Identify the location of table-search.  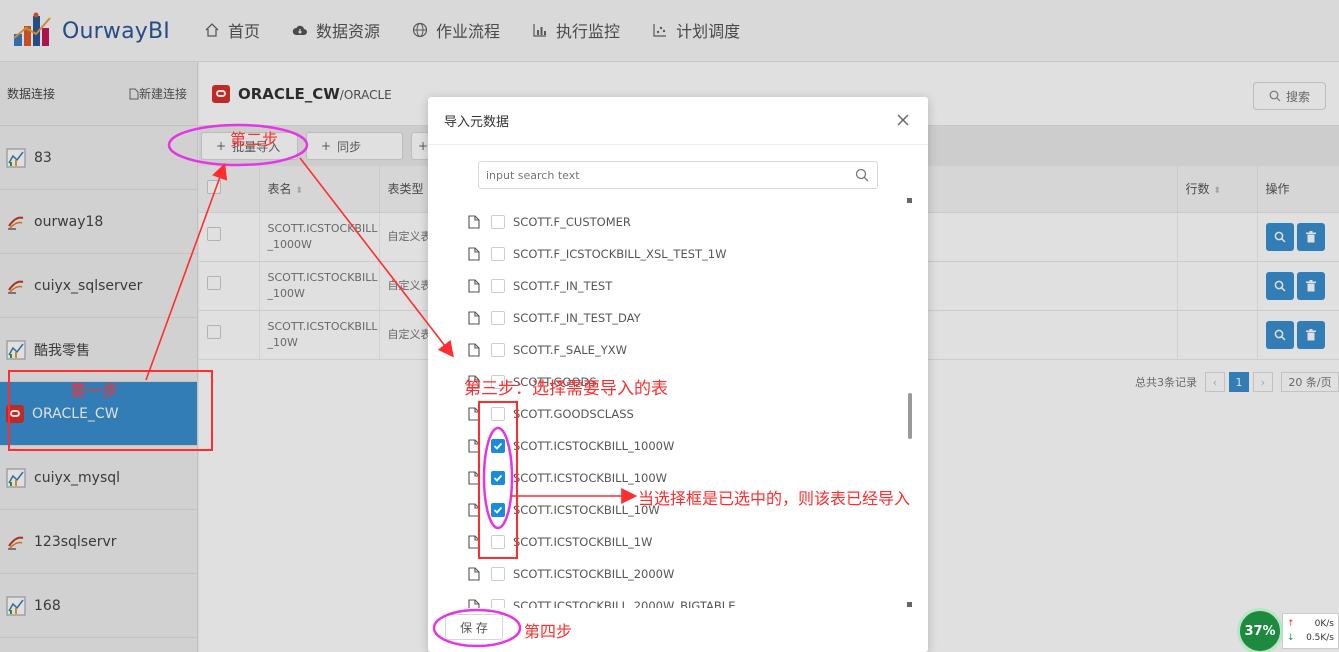
(678, 175).